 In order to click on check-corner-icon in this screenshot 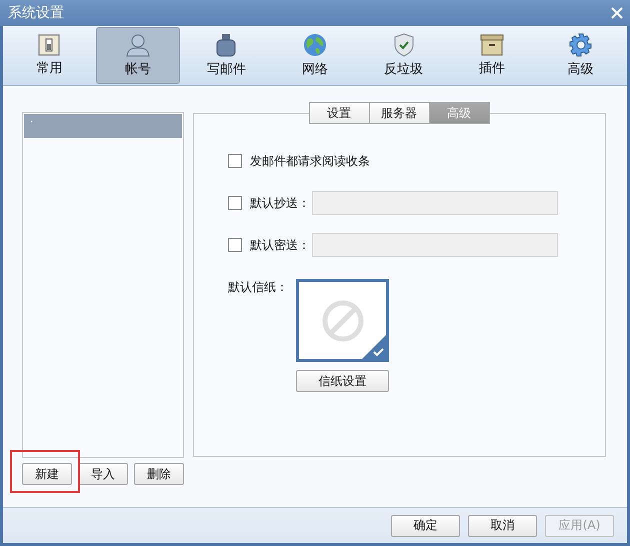, I will do `click(374, 347)`.